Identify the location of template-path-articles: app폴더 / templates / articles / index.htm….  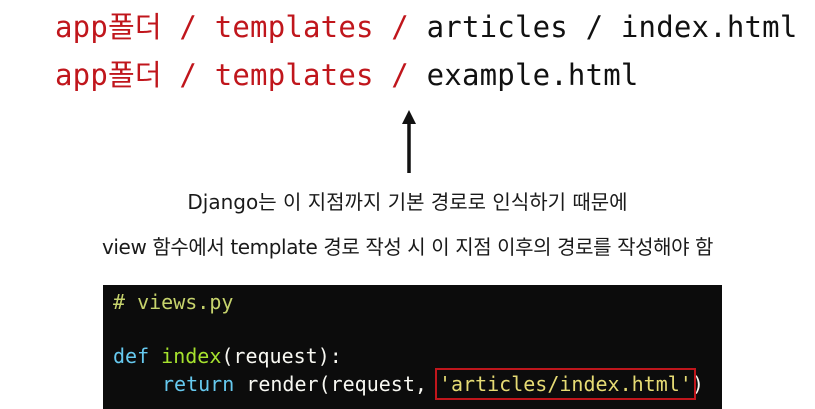
(426, 27).